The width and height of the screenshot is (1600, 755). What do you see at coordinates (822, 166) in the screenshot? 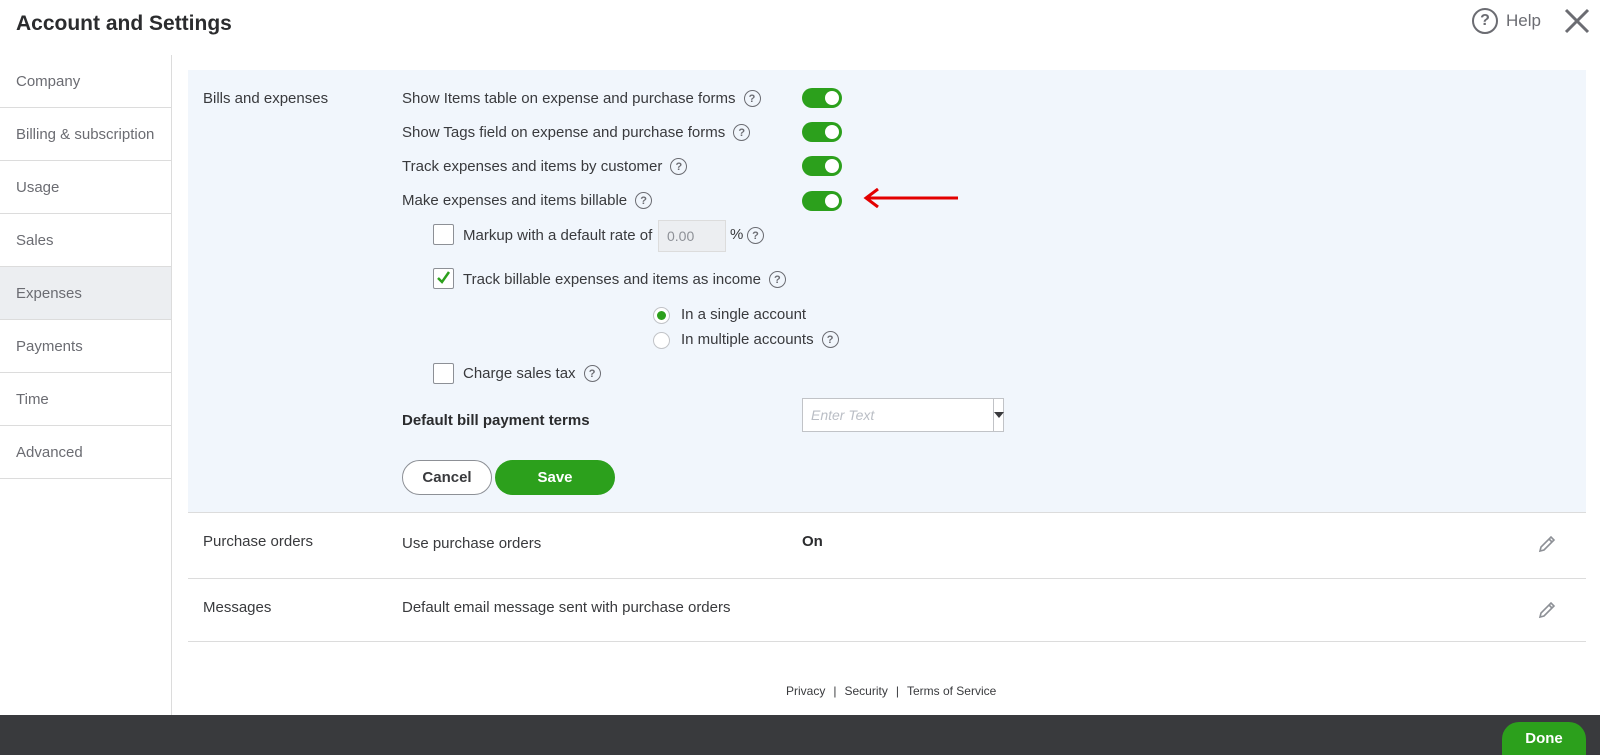
I see `track-by-customer-toggle` at bounding box center [822, 166].